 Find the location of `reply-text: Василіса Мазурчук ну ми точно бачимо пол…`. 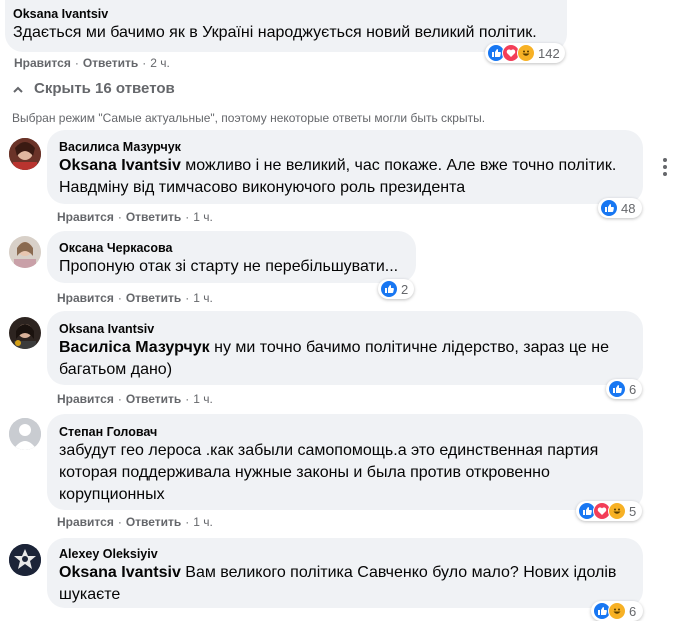

reply-text: Василіса Мазурчук ну ми точно бачимо пол… is located at coordinates (334, 358).